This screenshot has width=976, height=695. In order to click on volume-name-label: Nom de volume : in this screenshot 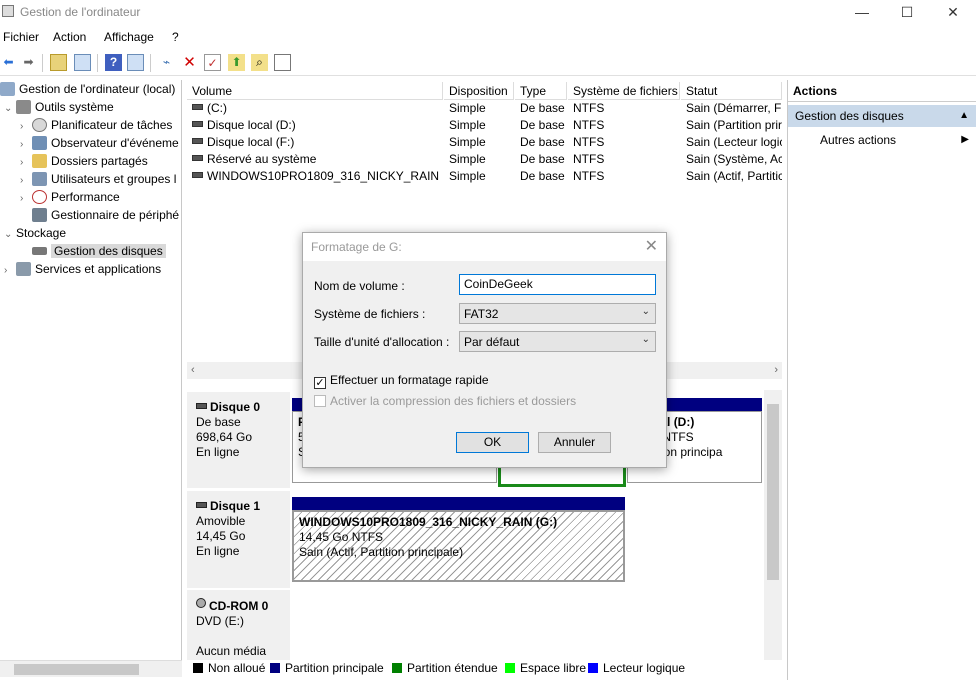, I will do `click(359, 286)`.